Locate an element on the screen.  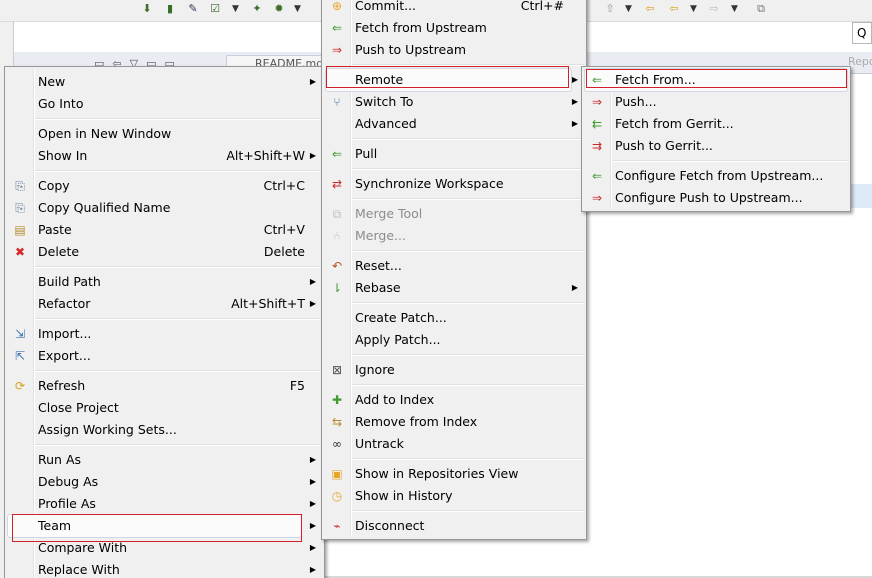
menu-item-close-project: Close Project is located at coordinates (164, 408).